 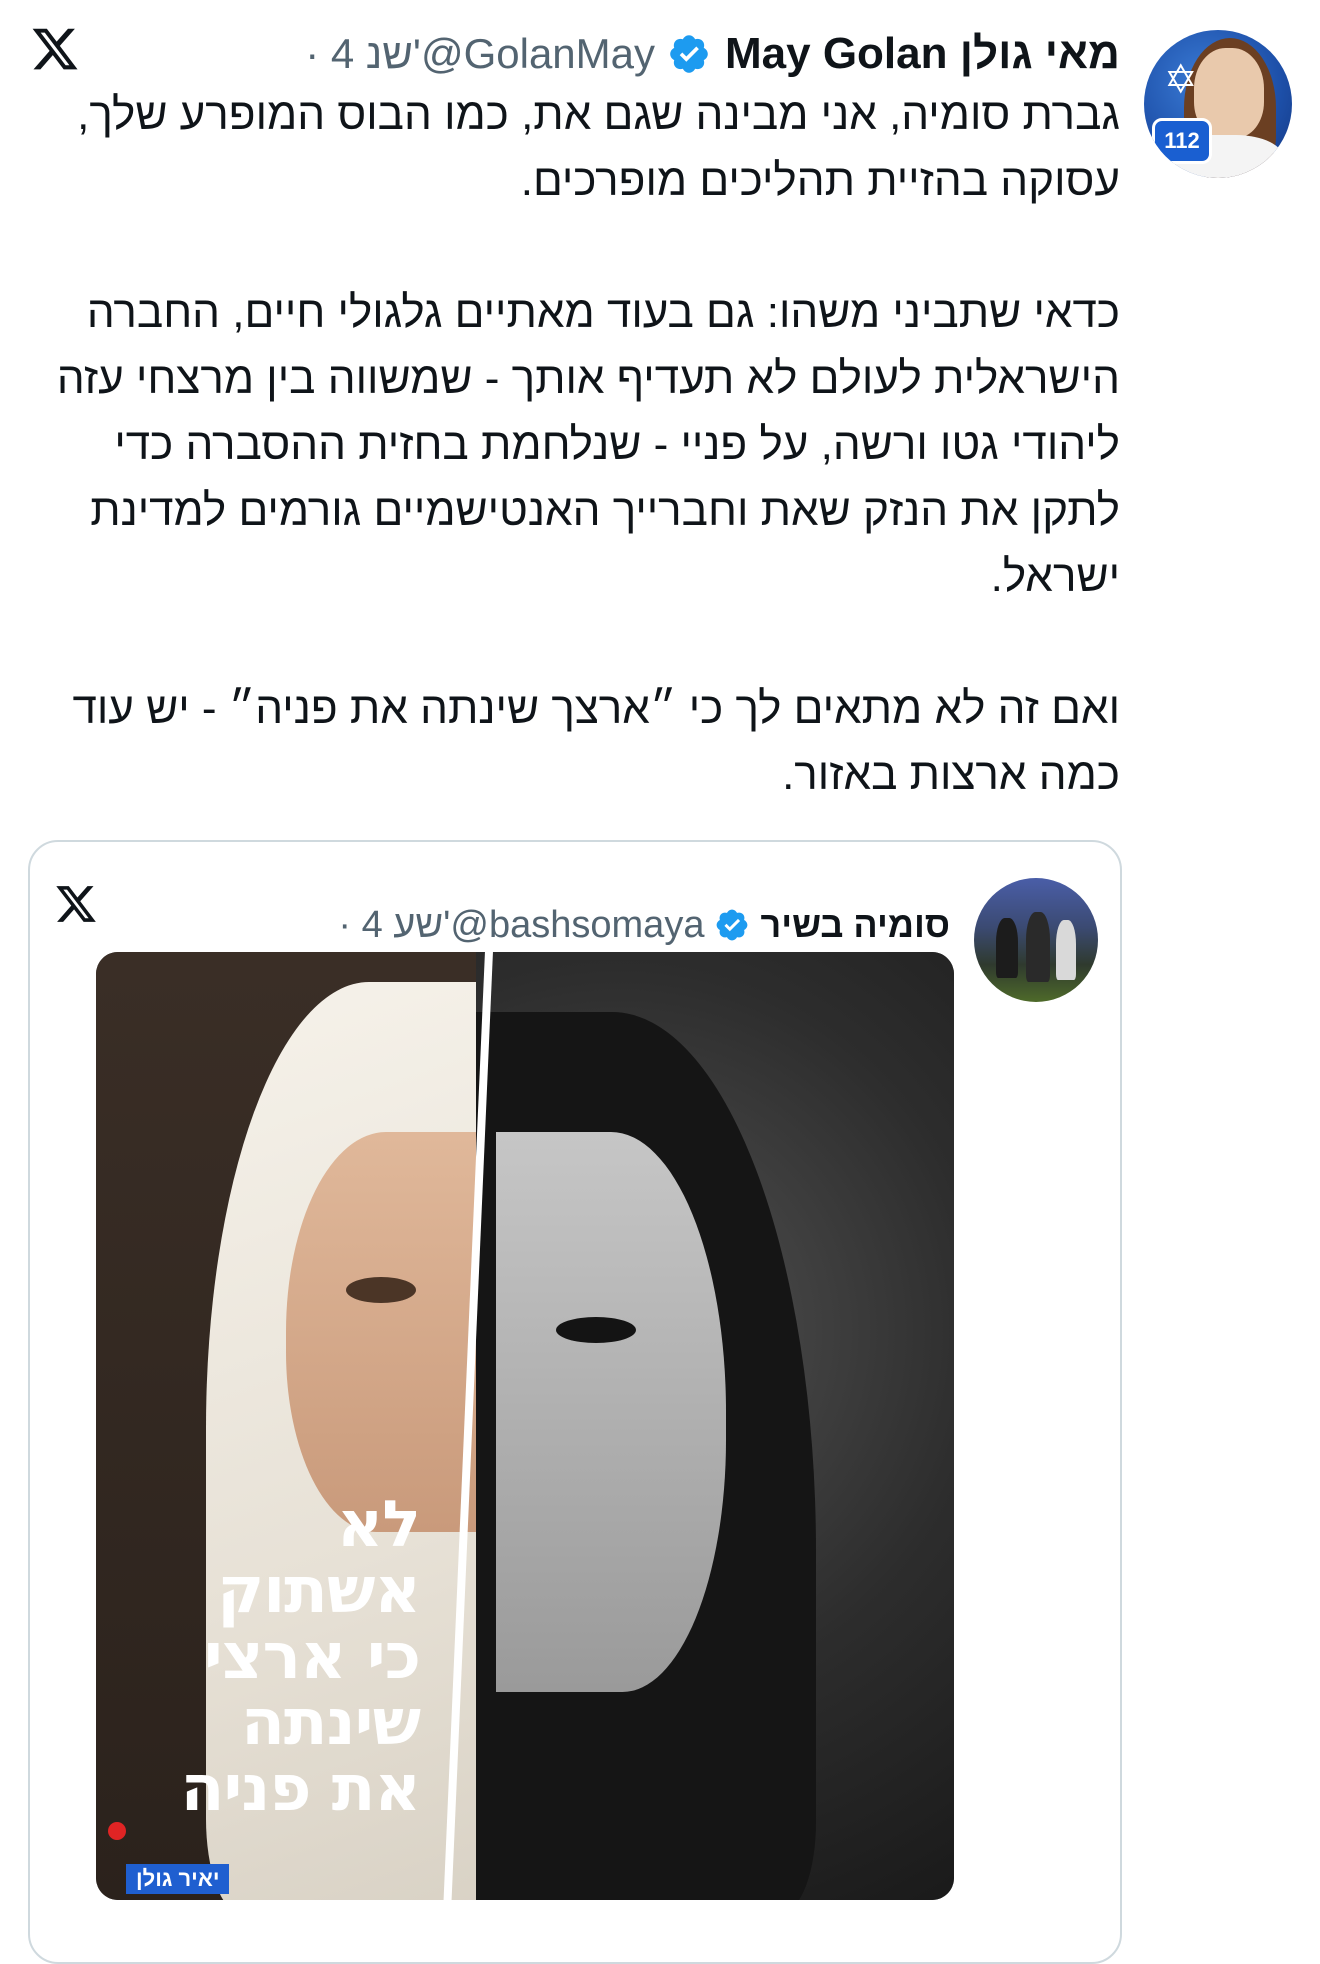 I want to click on poster-party-badge: יאיר גולן, so click(x=178, y=1879).